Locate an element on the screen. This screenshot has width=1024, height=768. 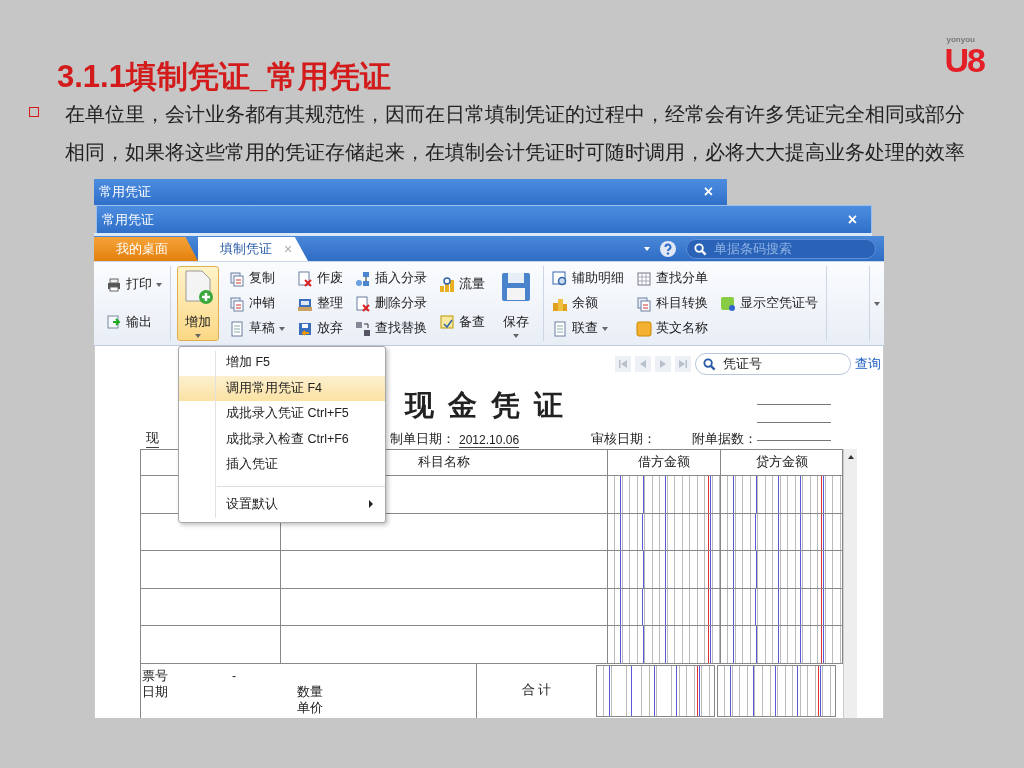
ribbon-button: 备查 is located at coordinates (462, 322).